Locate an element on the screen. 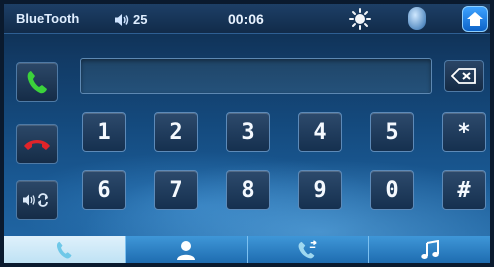 The image size is (494, 267). call-button is located at coordinates (37, 82).